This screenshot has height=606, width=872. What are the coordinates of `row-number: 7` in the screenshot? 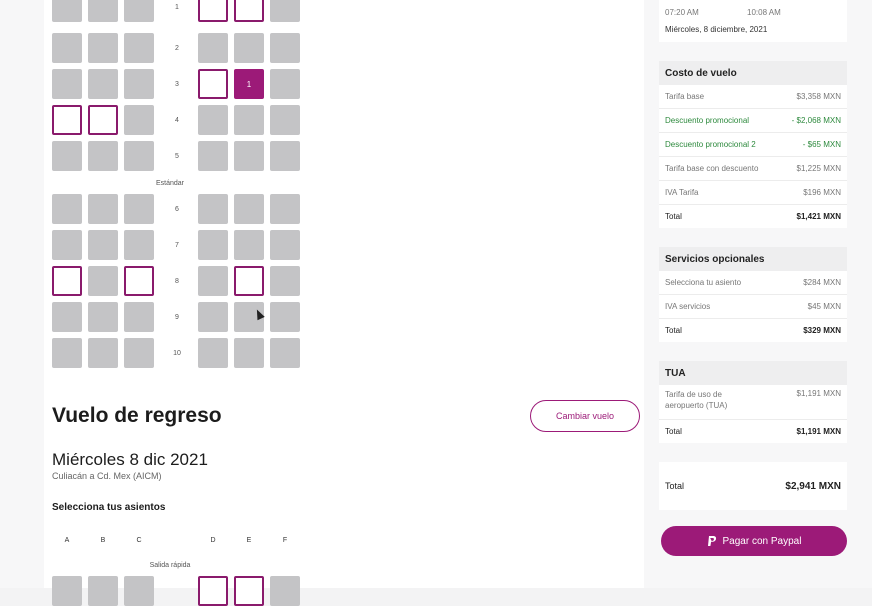 It's located at (177, 245).